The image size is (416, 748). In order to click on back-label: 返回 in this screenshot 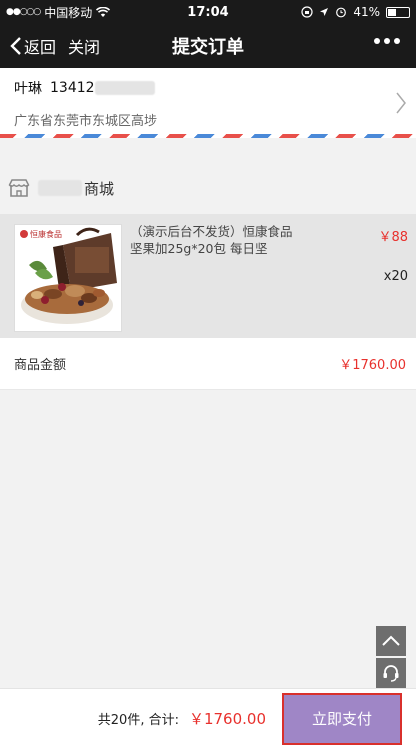, I will do `click(40, 47)`.